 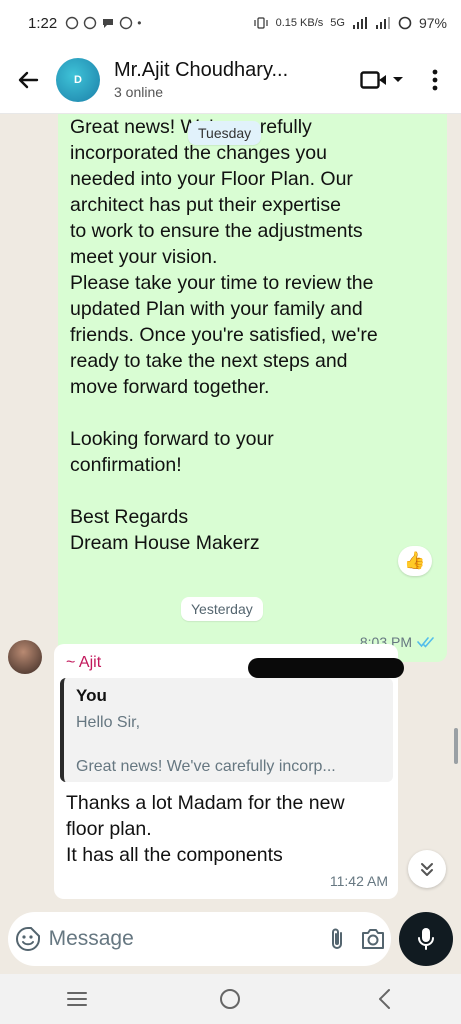 I want to click on chat-notification-icon, so click(x=108, y=23).